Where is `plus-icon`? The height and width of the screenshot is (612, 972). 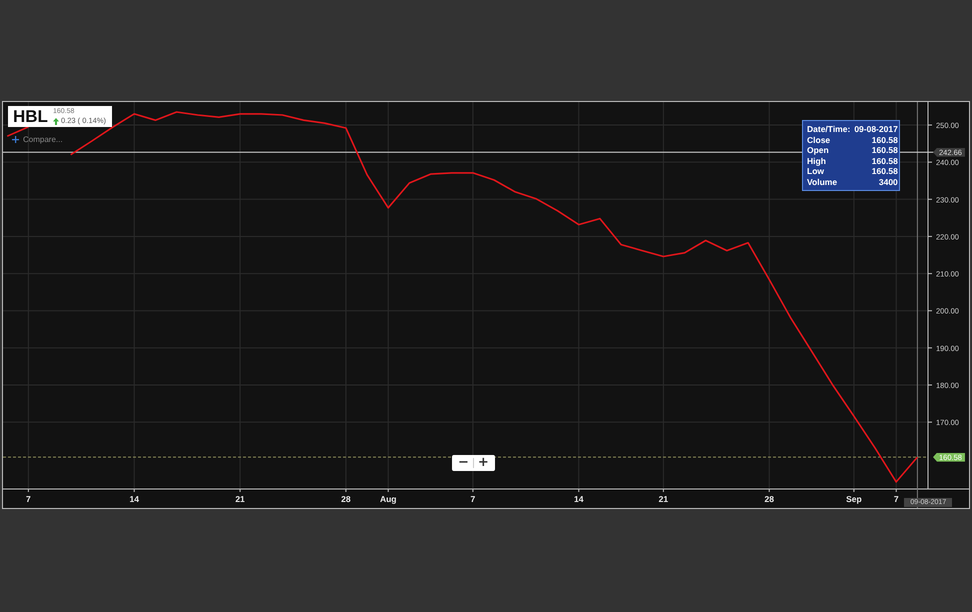 plus-icon is located at coordinates (15, 139).